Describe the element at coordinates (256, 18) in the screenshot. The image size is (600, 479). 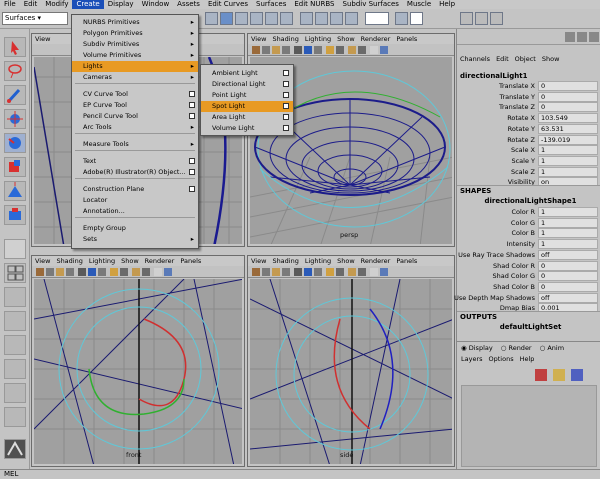
I see `snap-curve-icon` at that location.